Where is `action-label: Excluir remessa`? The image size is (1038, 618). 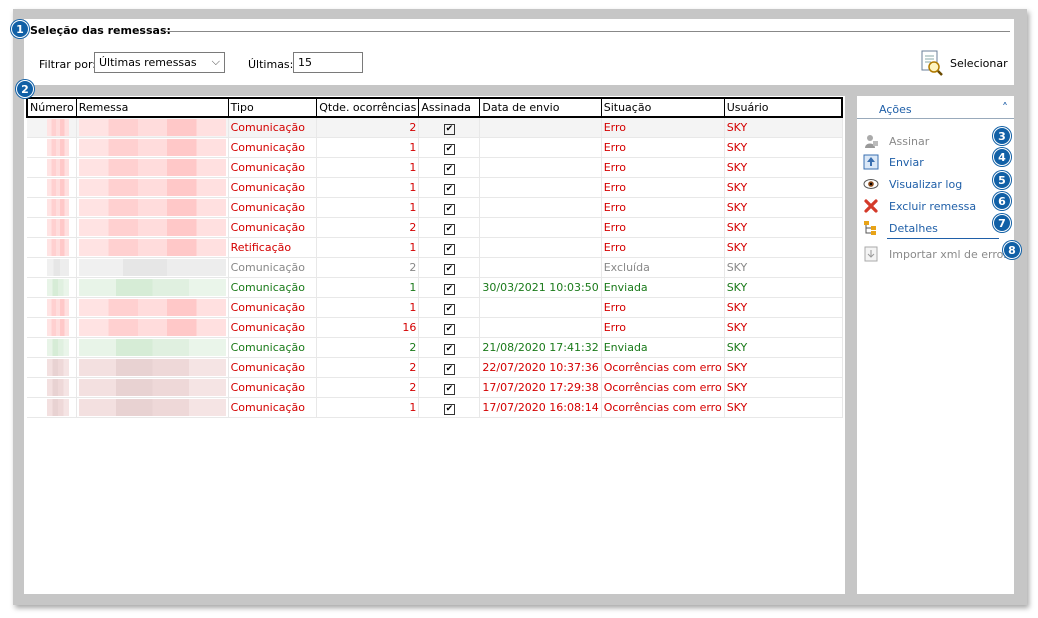 action-label: Excluir remessa is located at coordinates (933, 206).